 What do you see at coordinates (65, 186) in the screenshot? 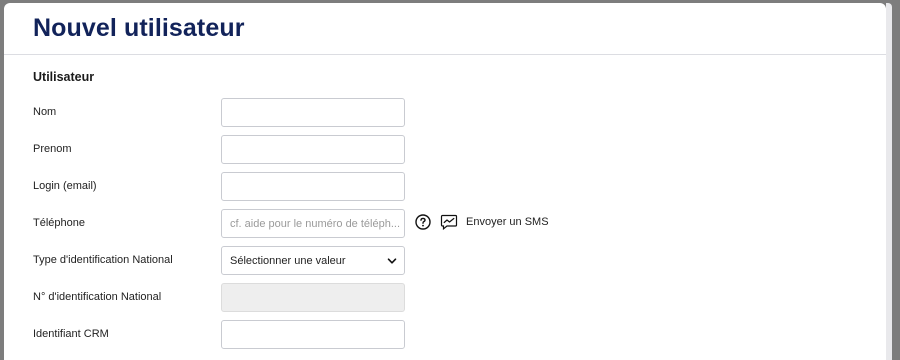
I see `login-label: Login (email)` at bounding box center [65, 186].